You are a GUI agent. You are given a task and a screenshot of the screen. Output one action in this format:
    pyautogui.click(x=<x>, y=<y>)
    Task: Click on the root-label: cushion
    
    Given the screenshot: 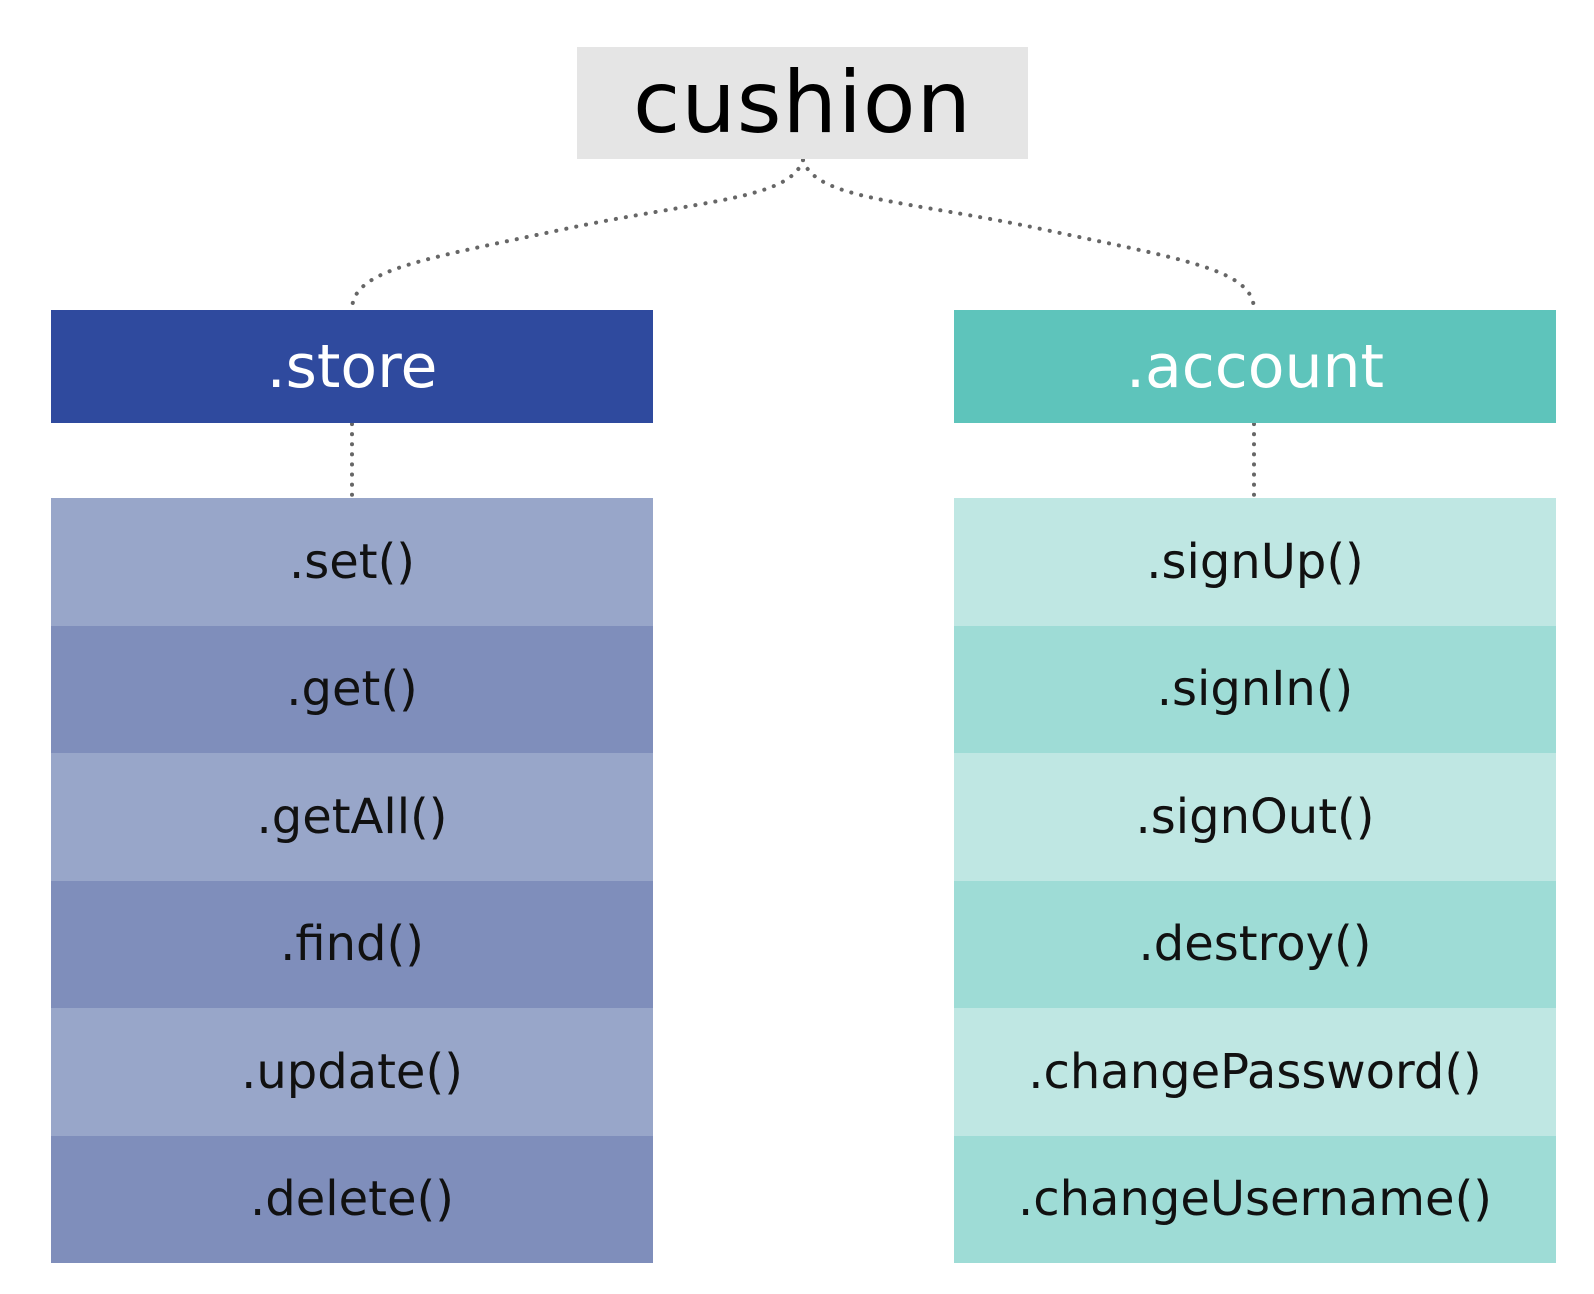 What is the action you would take?
    pyautogui.click(x=802, y=103)
    